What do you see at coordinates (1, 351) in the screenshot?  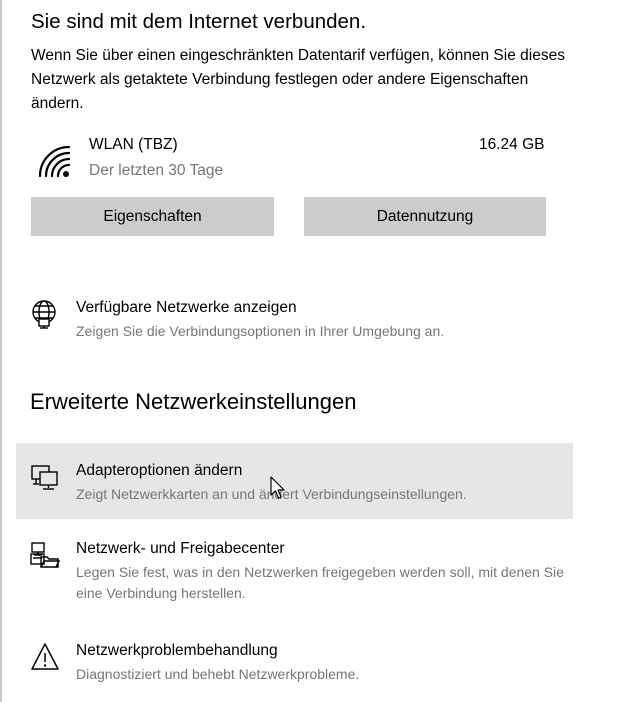 I see `window-left-edge` at bounding box center [1, 351].